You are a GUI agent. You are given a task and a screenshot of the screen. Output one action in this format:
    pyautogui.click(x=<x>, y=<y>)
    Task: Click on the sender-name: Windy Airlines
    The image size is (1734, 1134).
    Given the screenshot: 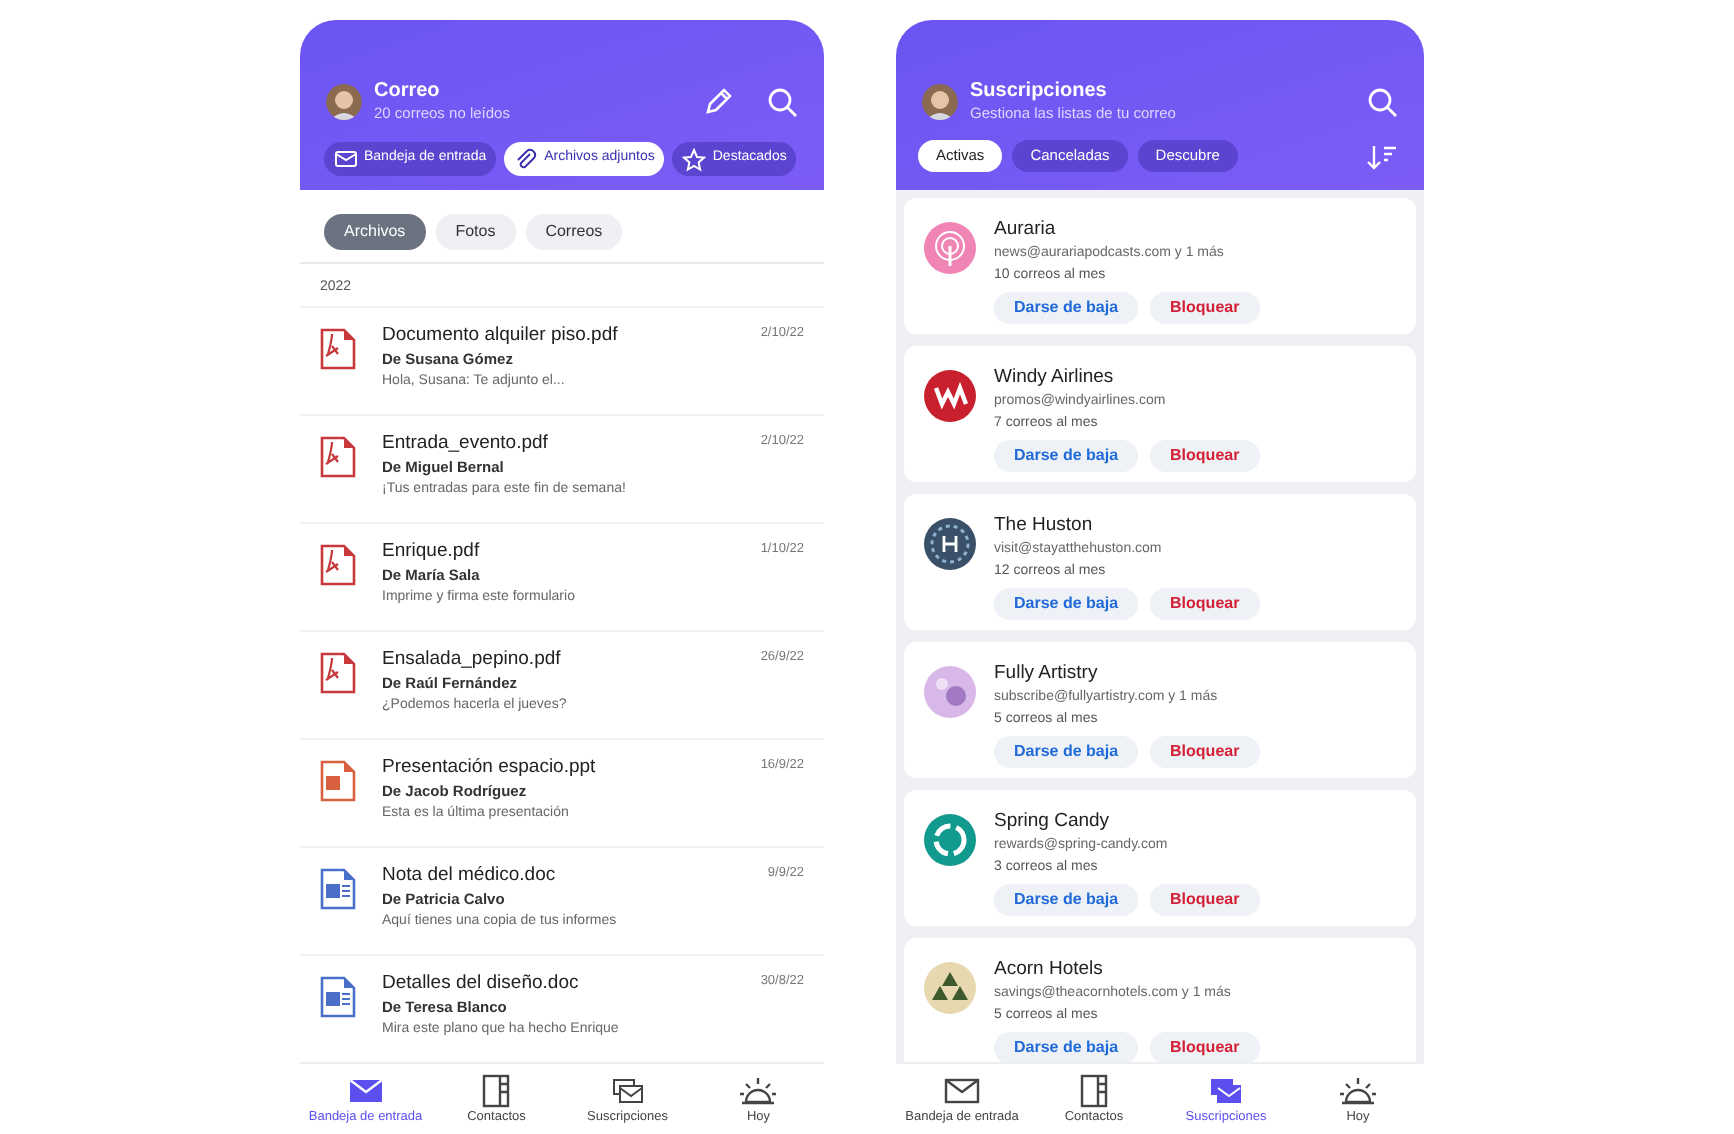 What is the action you would take?
    pyautogui.click(x=1055, y=378)
    